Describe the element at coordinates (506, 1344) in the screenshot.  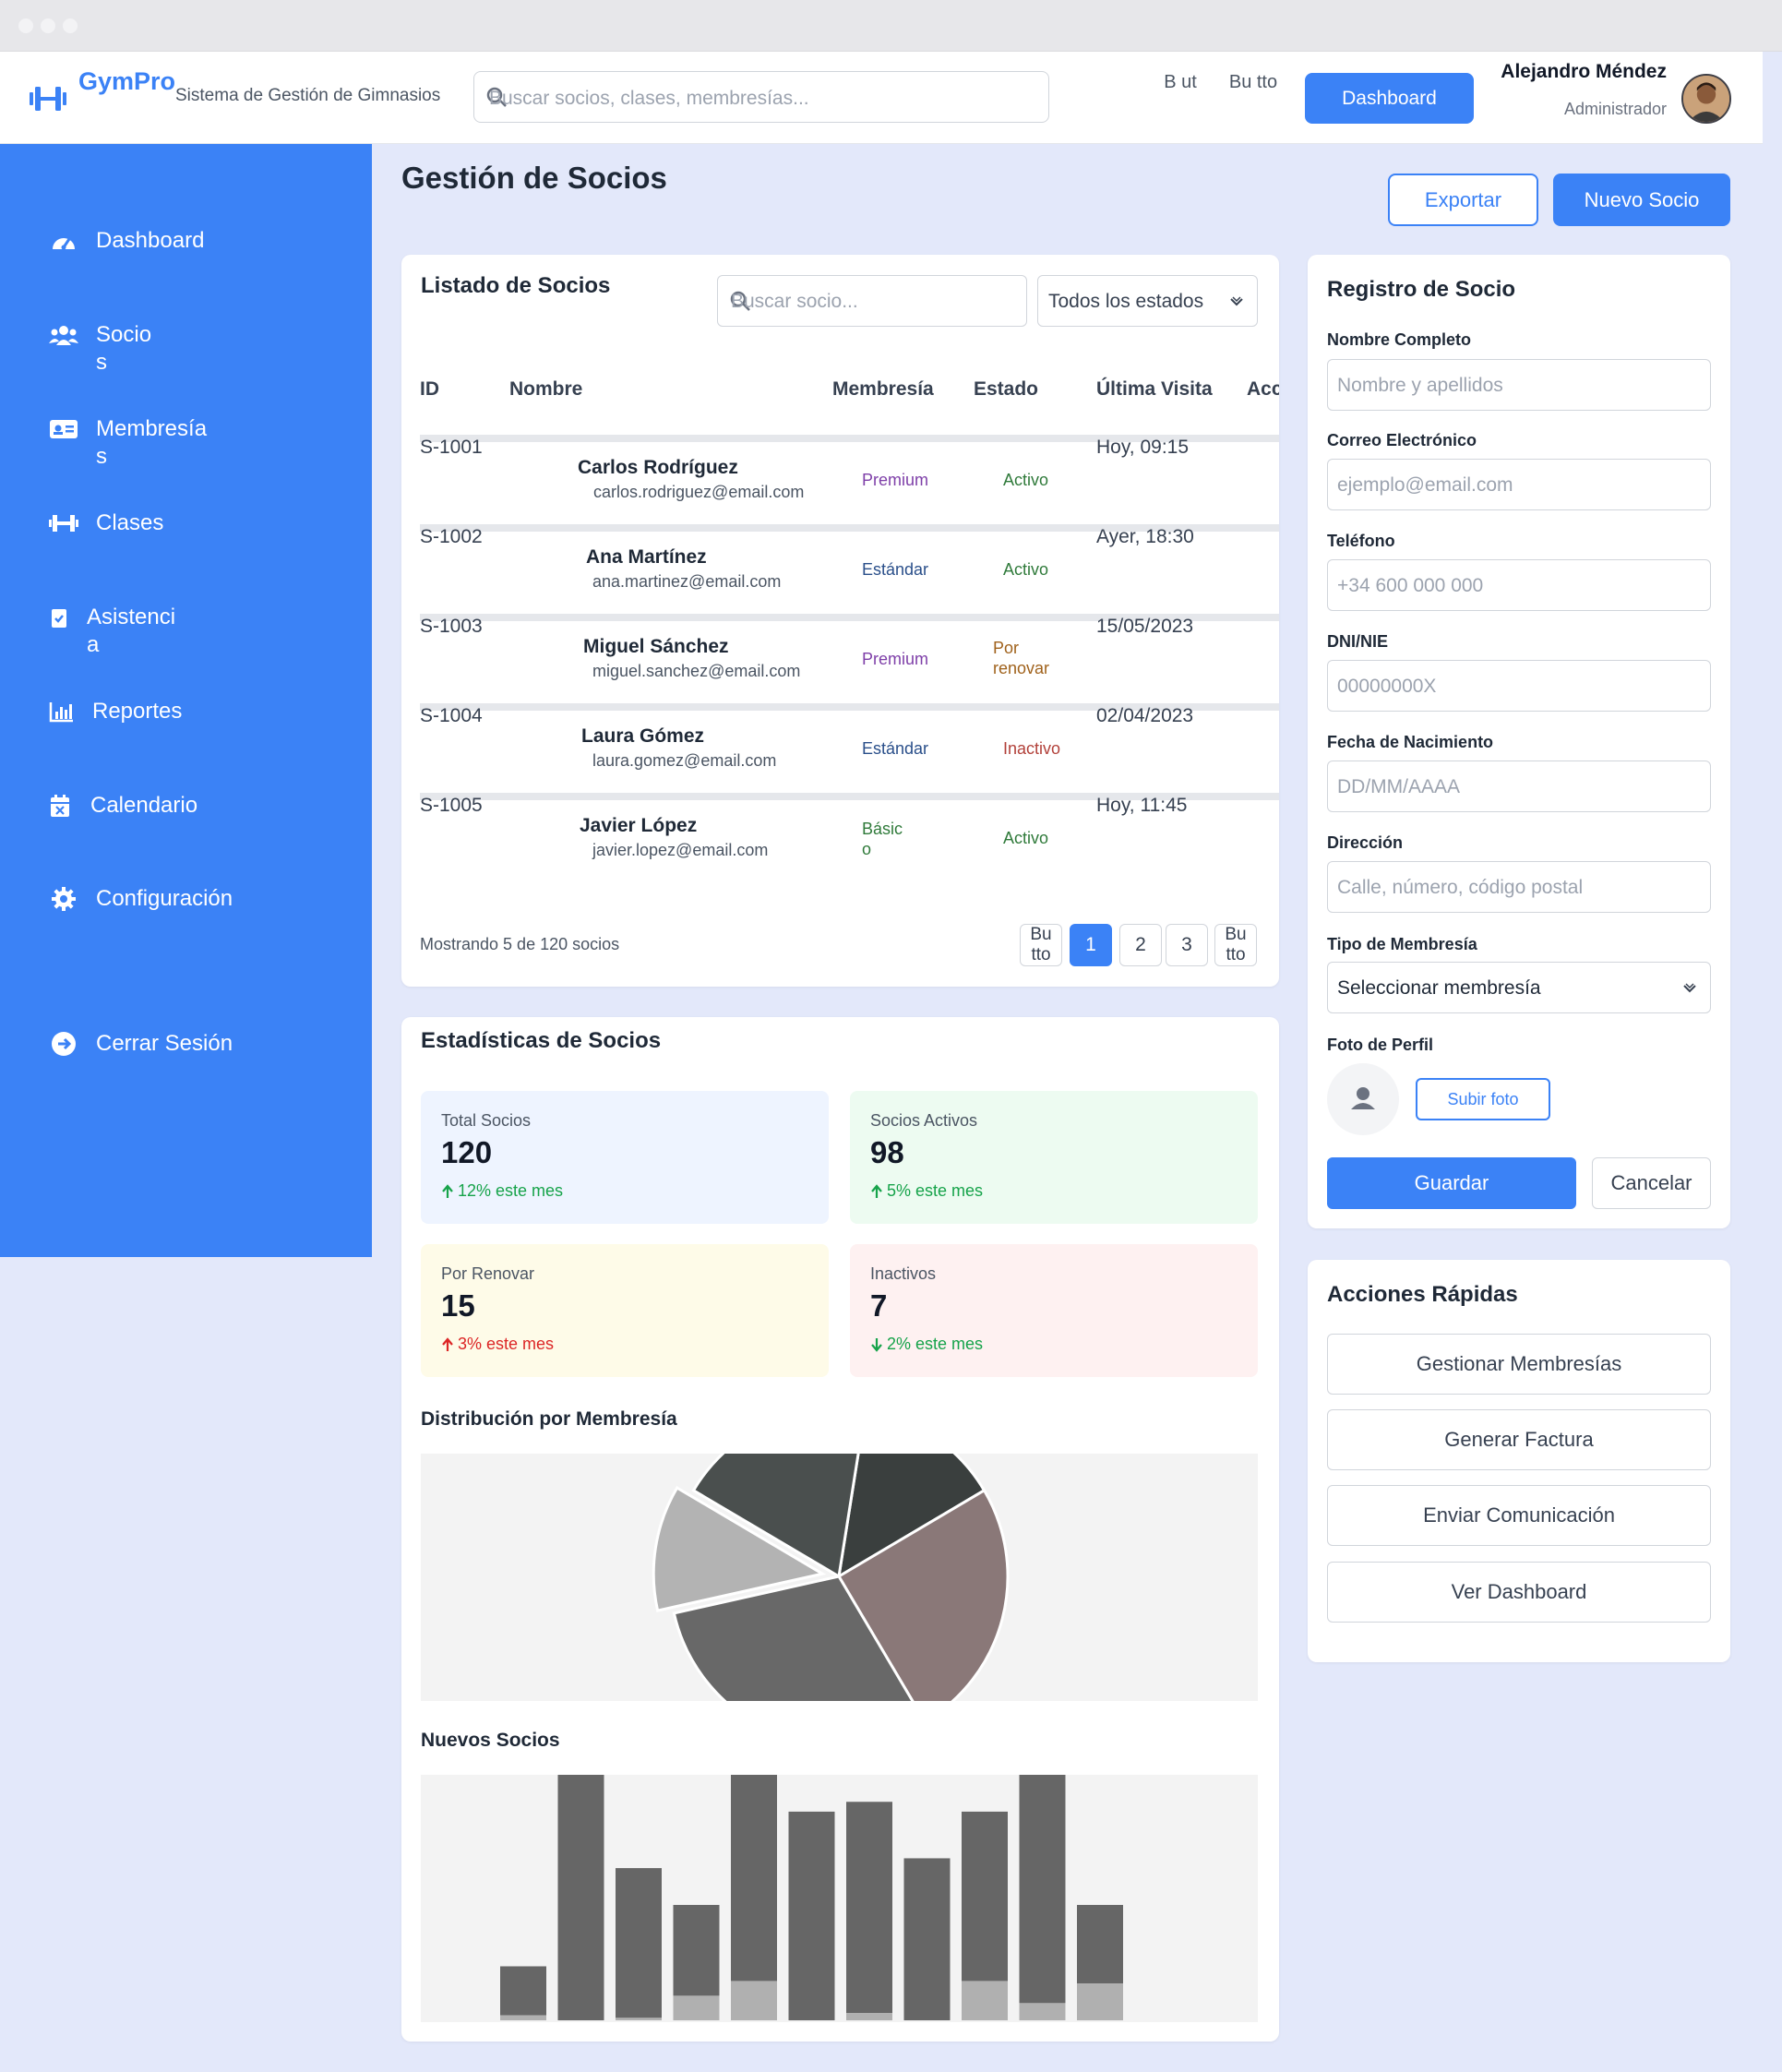
I see `stat-delta-text: 3% este mes` at that location.